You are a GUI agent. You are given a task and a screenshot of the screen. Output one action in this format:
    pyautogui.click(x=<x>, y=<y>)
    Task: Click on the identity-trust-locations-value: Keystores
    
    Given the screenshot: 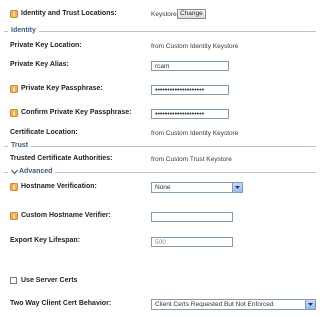 What is the action you would take?
    pyautogui.click(x=165, y=14)
    